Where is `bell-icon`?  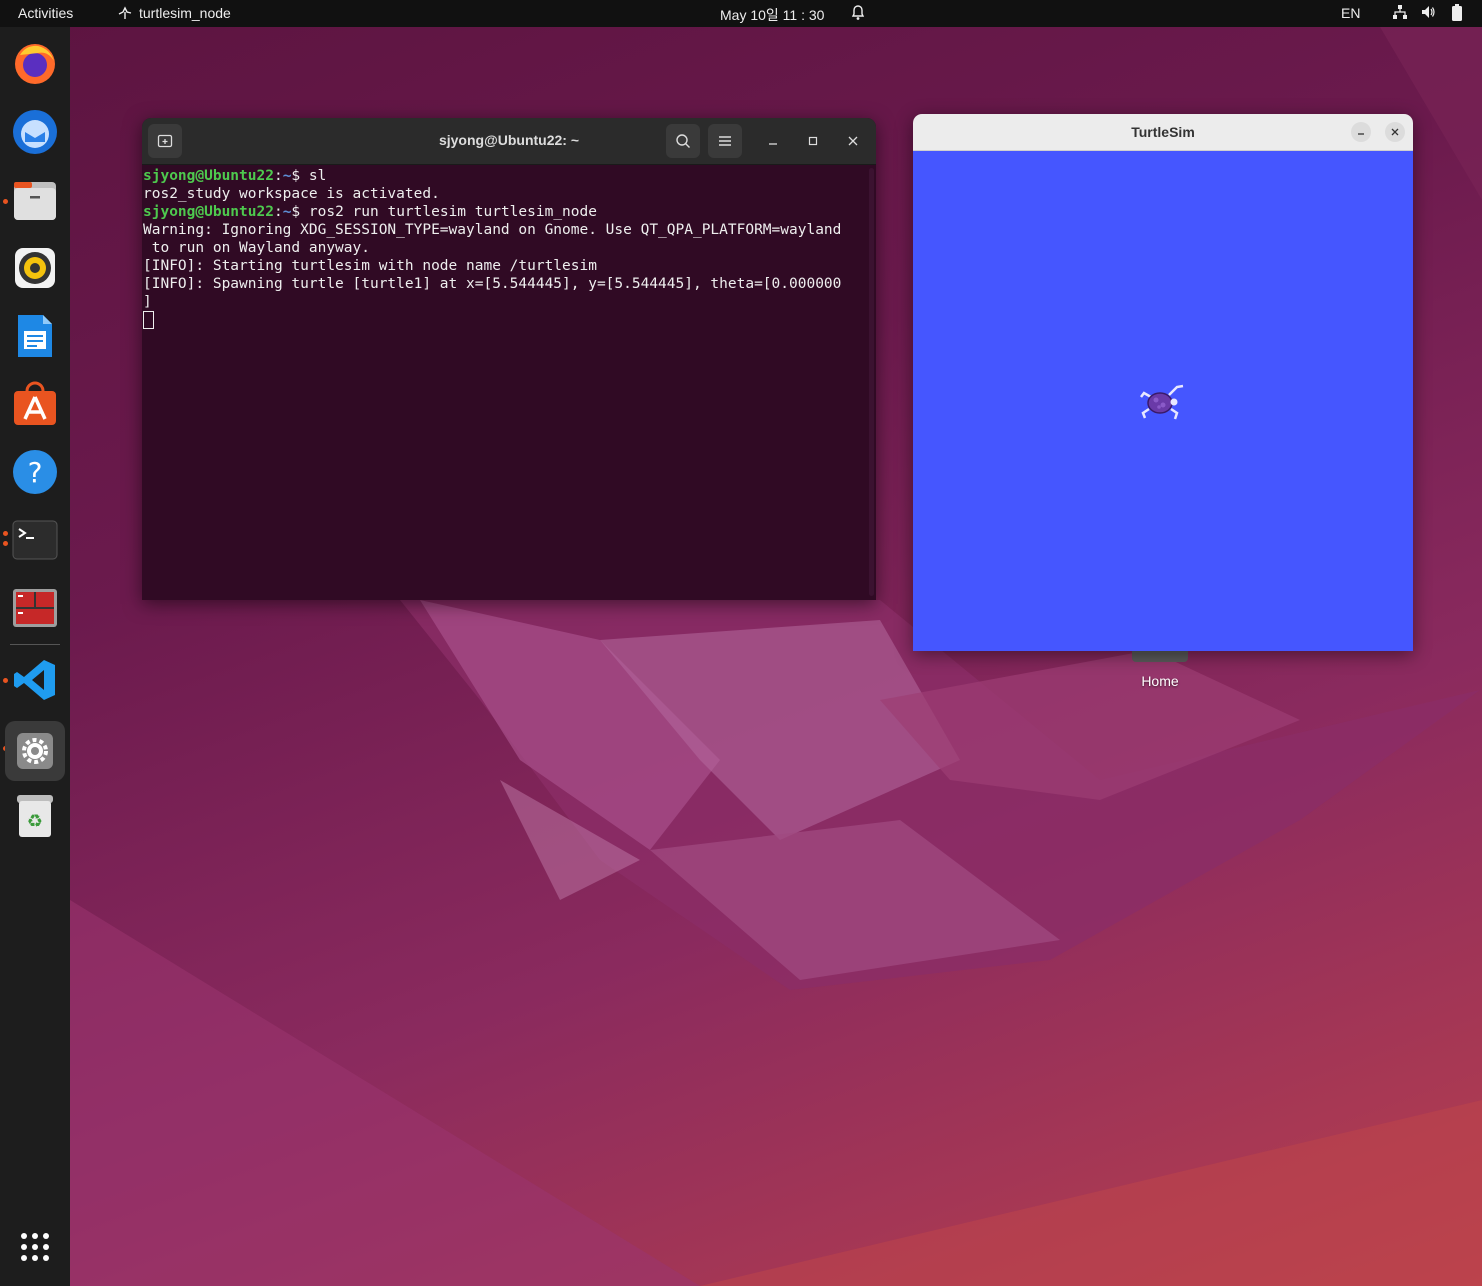 bell-icon is located at coordinates (858, 13).